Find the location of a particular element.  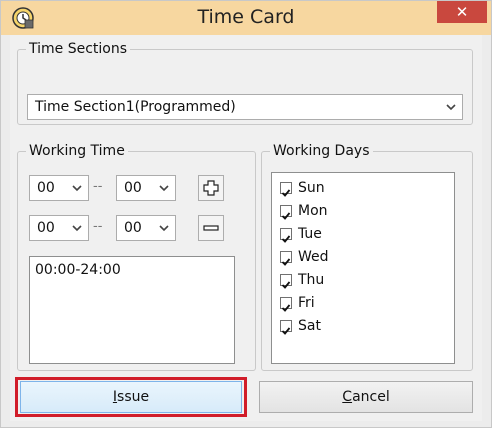

working-days-legend: Working Days is located at coordinates (321, 151).